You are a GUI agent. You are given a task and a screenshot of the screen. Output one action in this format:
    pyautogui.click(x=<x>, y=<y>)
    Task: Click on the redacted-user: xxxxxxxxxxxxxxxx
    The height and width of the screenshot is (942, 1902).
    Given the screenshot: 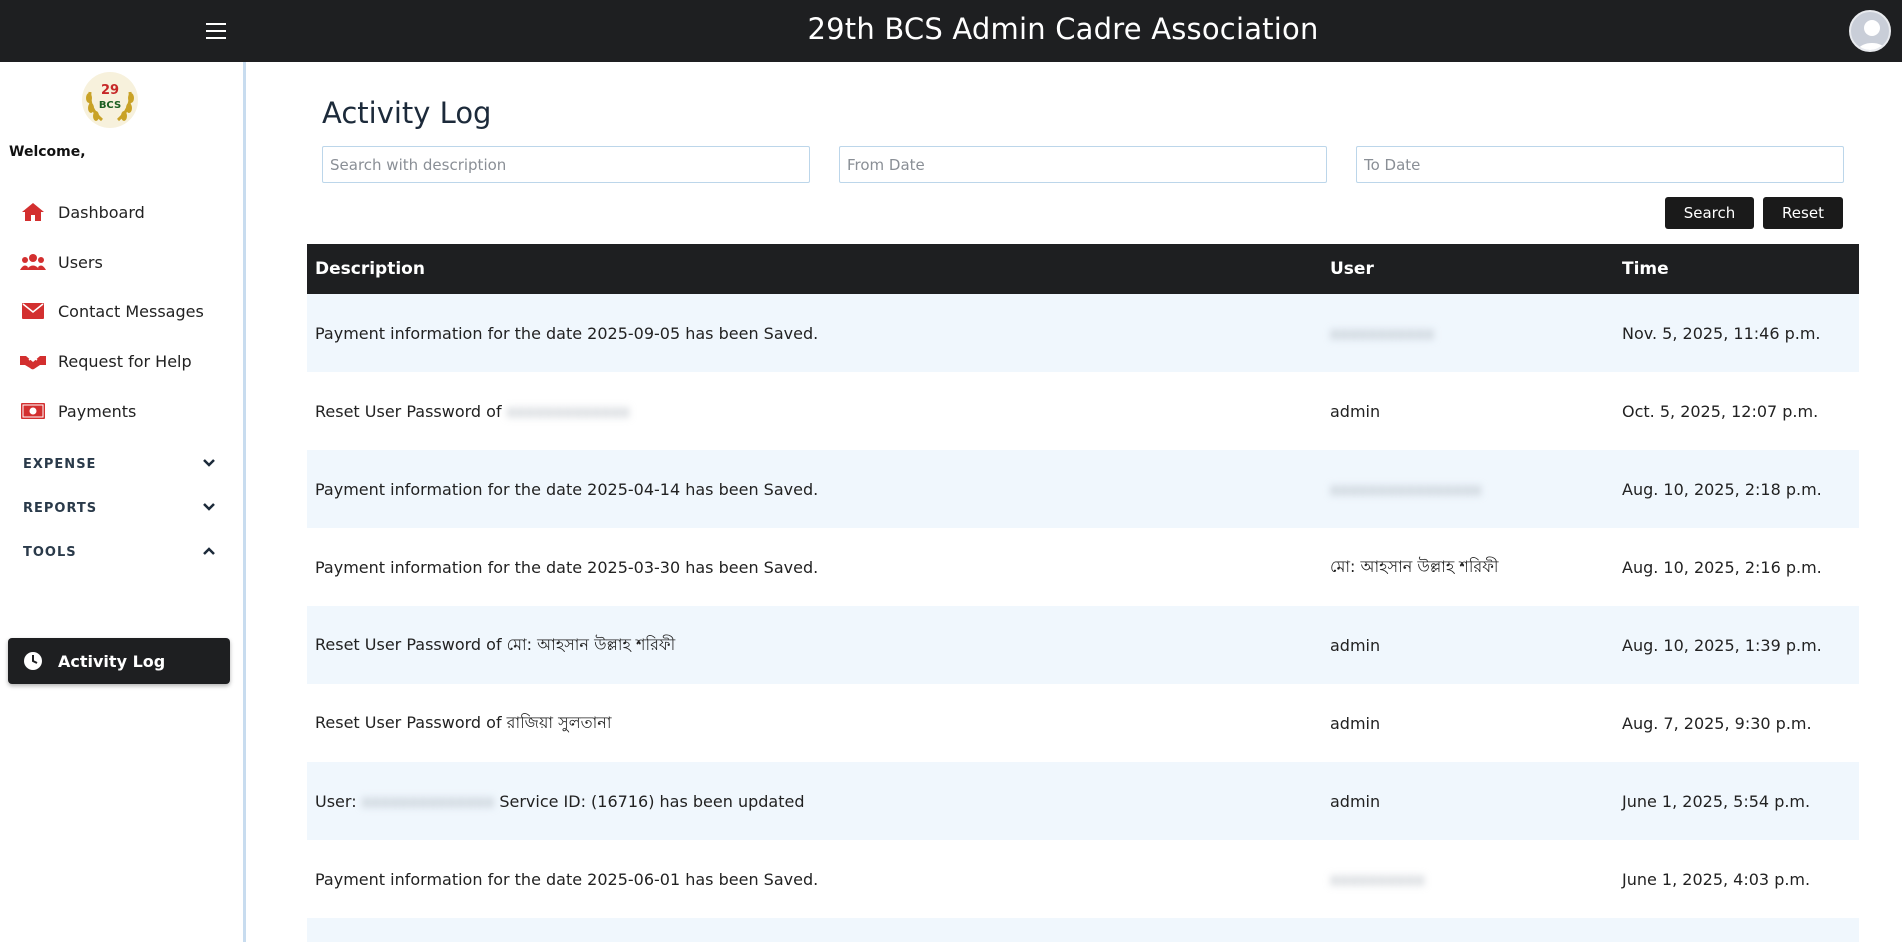 What is the action you would take?
    pyautogui.click(x=1406, y=489)
    